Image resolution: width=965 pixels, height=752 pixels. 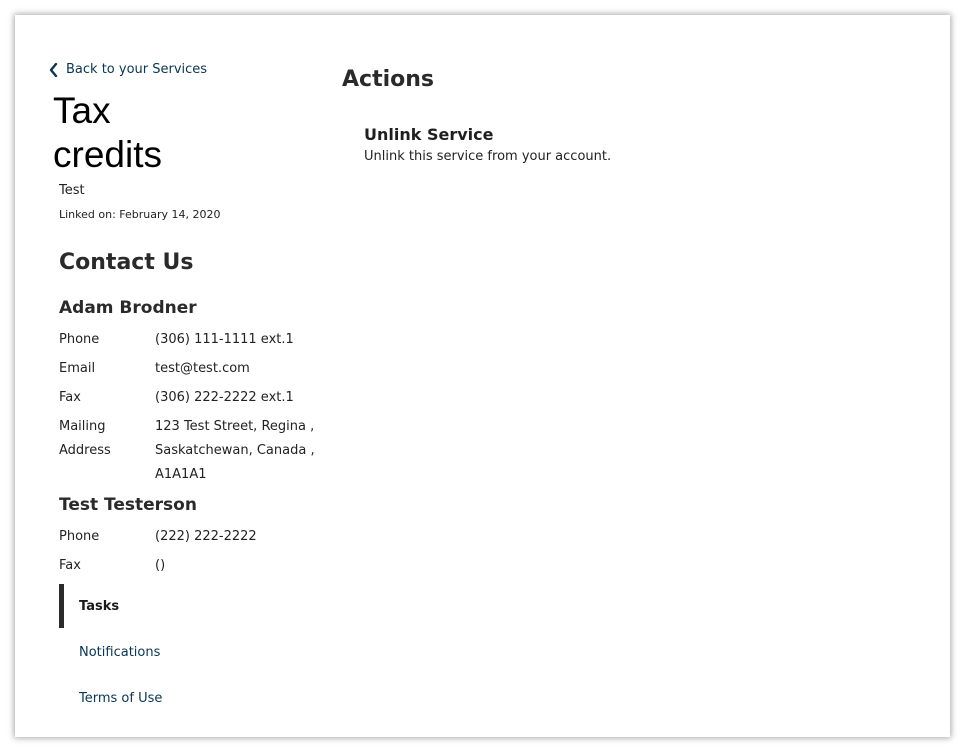 What do you see at coordinates (107, 132) in the screenshot?
I see `page-title: Tax credits` at bounding box center [107, 132].